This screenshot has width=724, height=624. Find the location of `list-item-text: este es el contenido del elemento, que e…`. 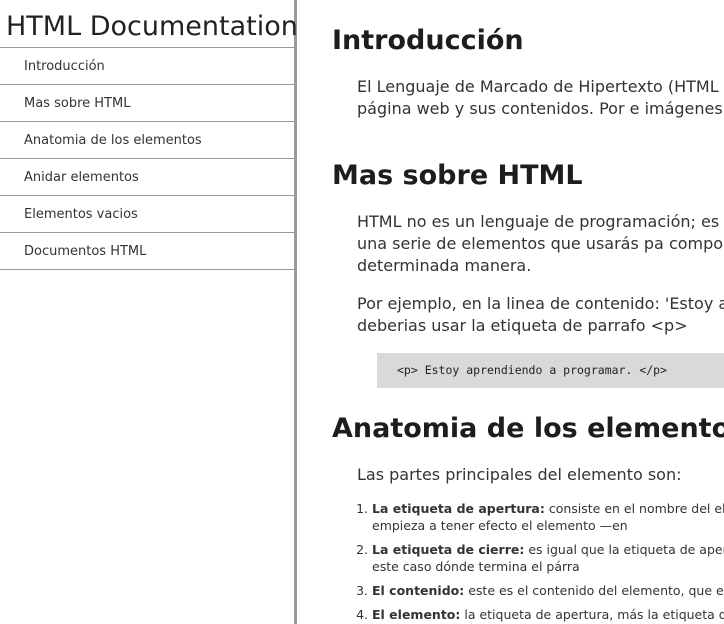

list-item-text: este es el contenido del elemento, que e… is located at coordinates (596, 590).